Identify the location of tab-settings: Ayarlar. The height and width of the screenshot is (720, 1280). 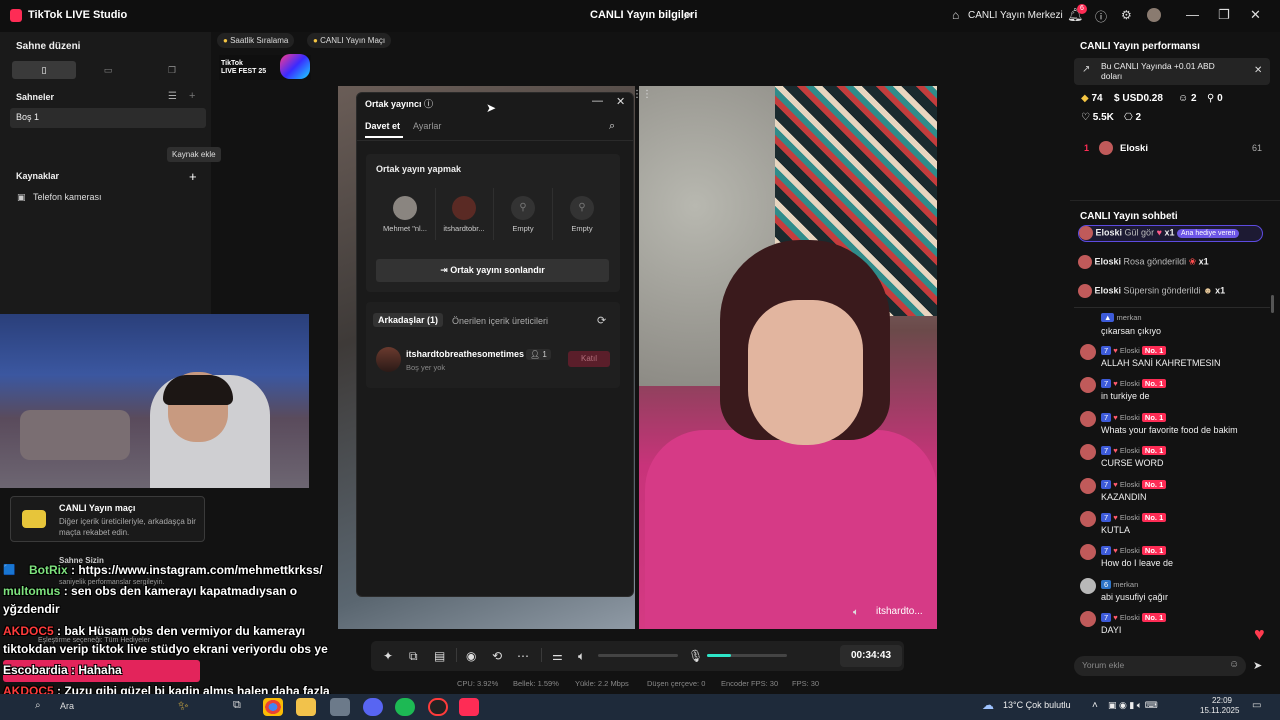
(427, 126).